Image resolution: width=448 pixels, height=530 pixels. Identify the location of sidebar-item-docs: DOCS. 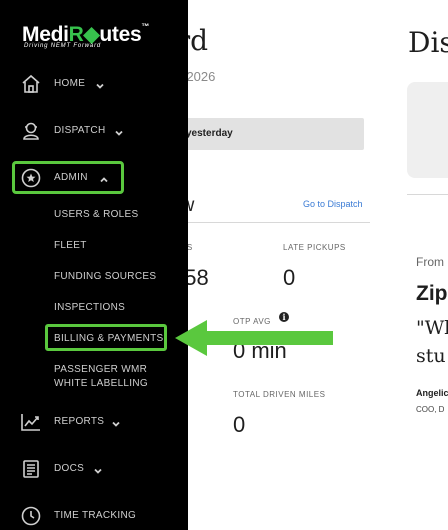
(94, 469).